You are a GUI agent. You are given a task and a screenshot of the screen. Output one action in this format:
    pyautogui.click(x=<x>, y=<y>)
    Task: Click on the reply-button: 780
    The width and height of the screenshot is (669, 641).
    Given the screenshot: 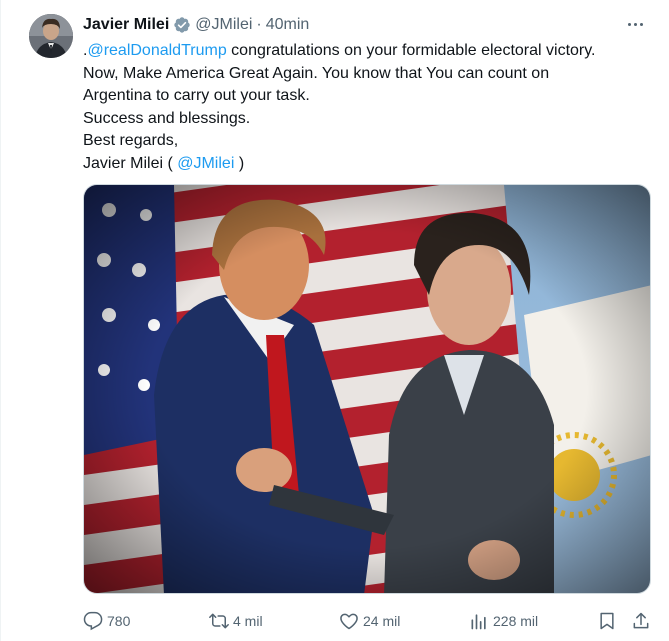 What is the action you would take?
    pyautogui.click(x=106, y=621)
    